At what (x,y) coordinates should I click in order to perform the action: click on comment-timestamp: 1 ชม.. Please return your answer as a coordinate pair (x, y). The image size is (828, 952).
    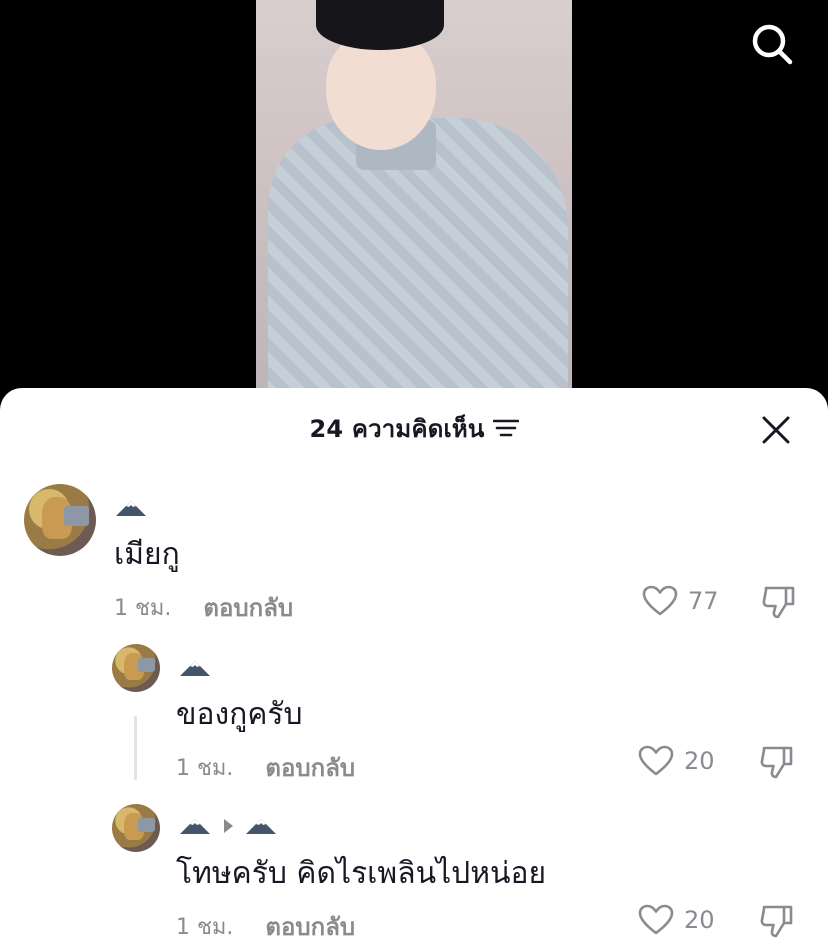
    Looking at the image, I should click on (205, 927).